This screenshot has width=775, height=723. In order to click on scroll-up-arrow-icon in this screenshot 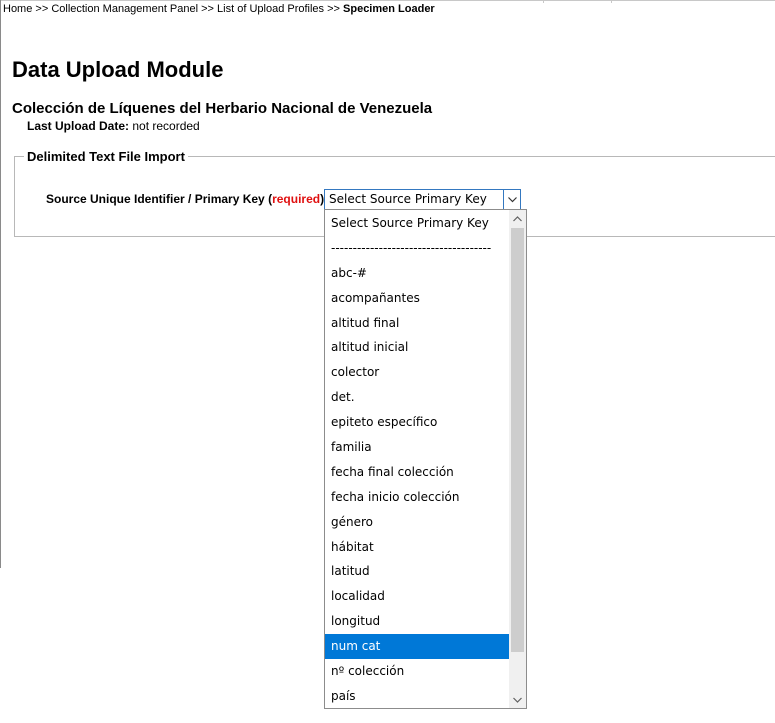, I will do `click(517, 218)`.